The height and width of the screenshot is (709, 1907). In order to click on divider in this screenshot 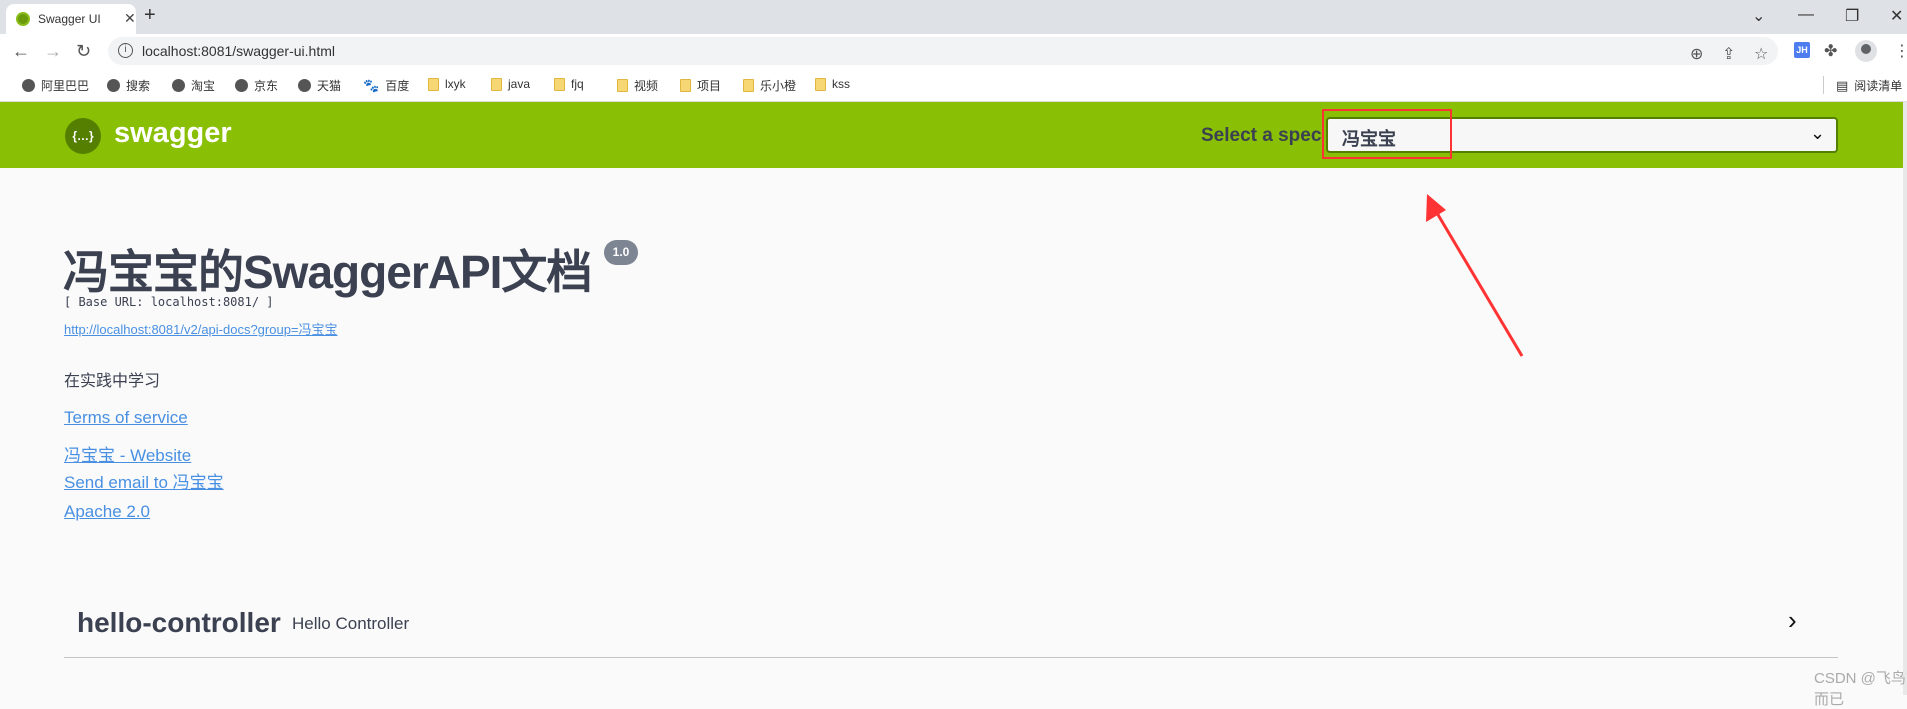, I will do `click(951, 657)`.